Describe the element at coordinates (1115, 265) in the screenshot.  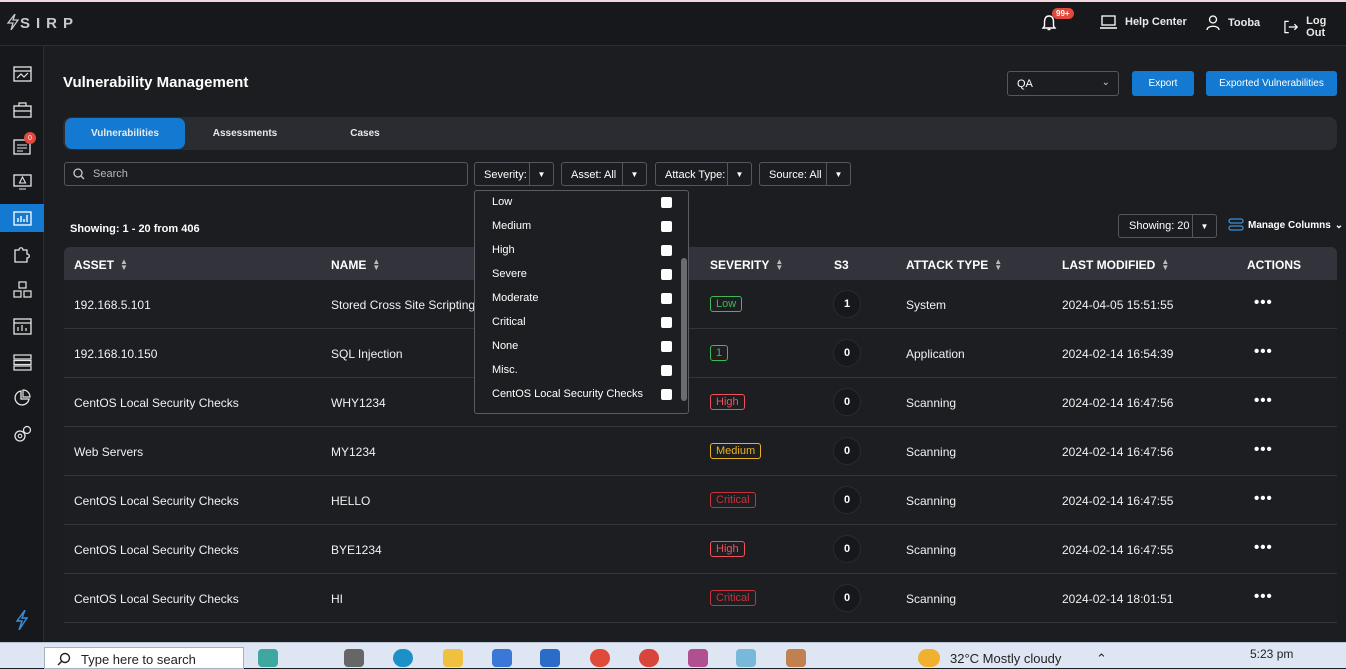
I see `column-last-modified: LAST MODIFIED ▲ ▼` at that location.